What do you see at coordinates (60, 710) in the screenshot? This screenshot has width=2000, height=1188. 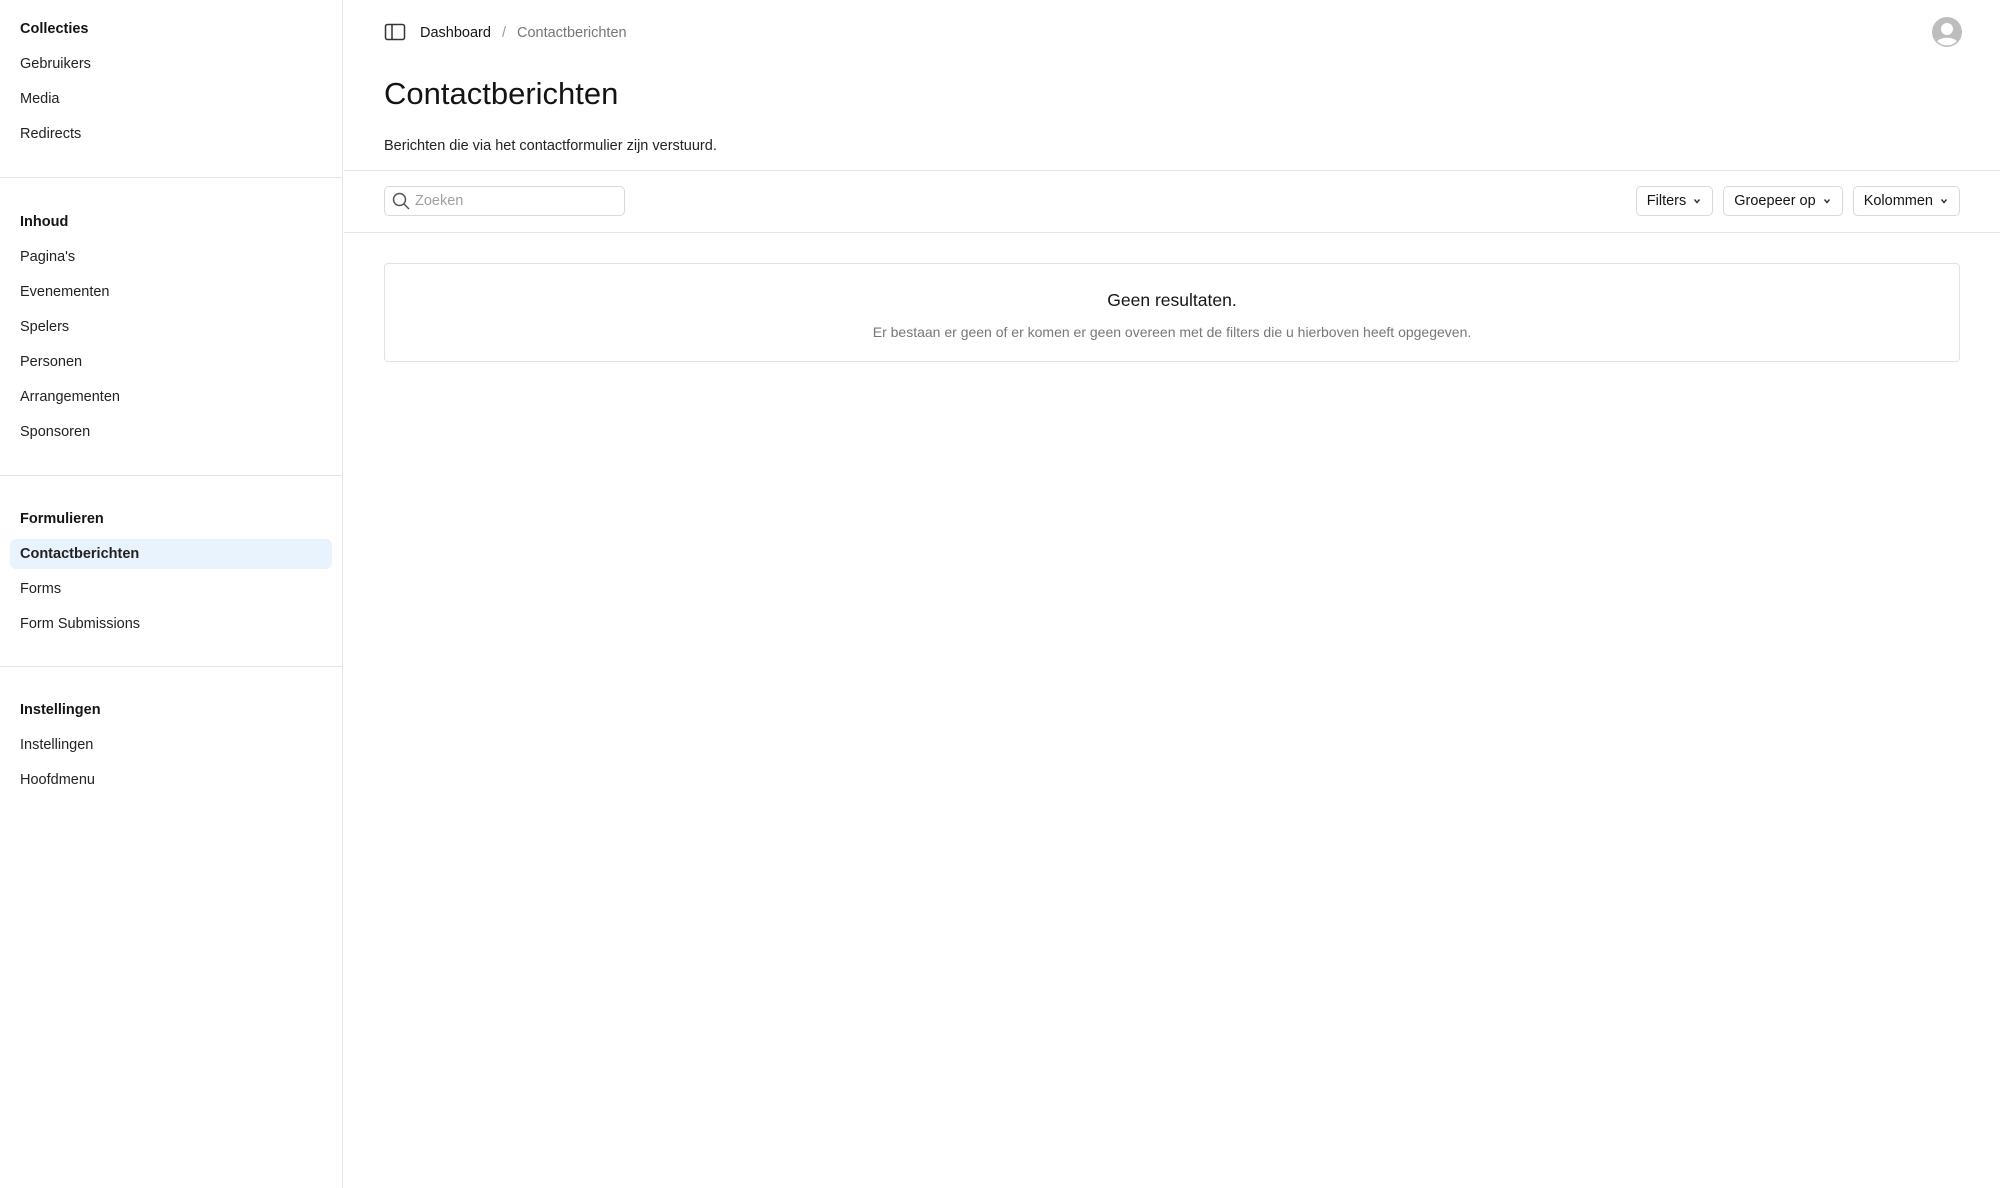 I see `nav-heading-instellingen: Instellingen` at bounding box center [60, 710].